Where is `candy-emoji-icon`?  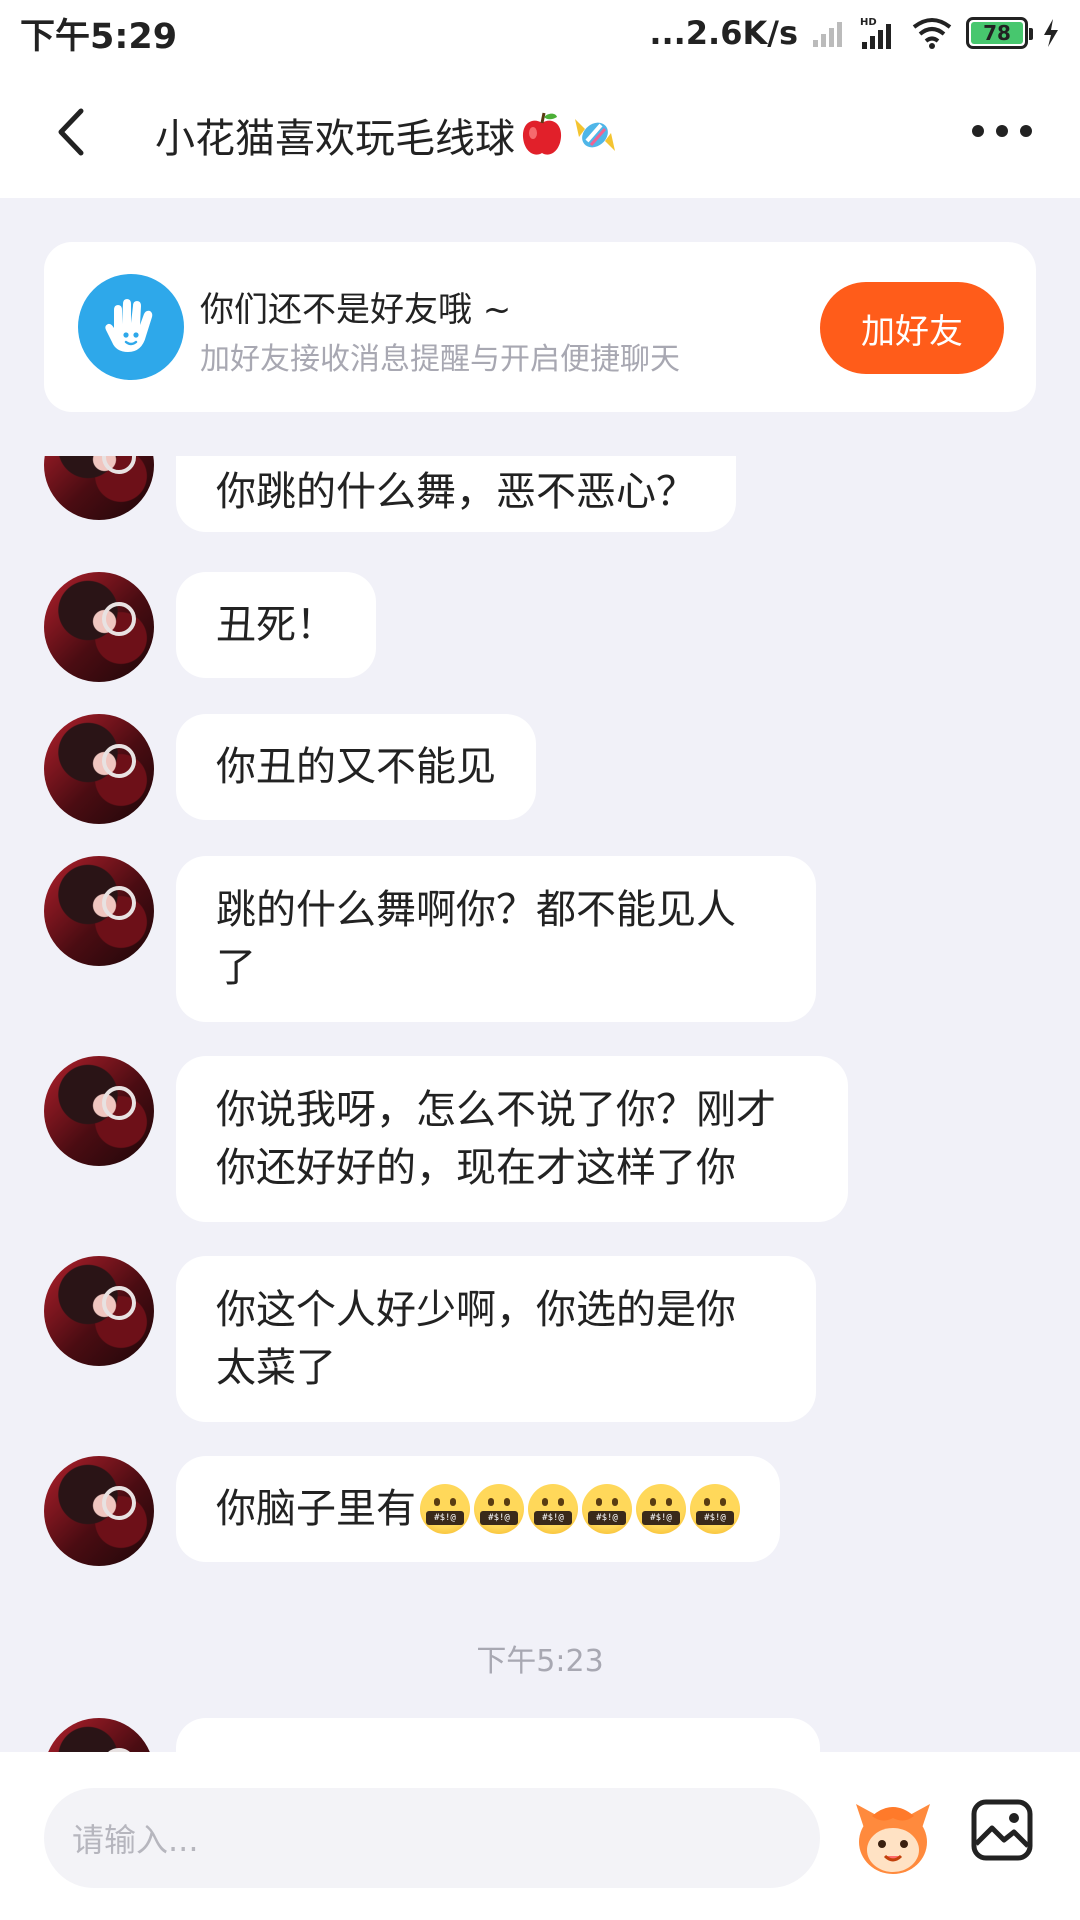
candy-emoji-icon is located at coordinates (595, 135).